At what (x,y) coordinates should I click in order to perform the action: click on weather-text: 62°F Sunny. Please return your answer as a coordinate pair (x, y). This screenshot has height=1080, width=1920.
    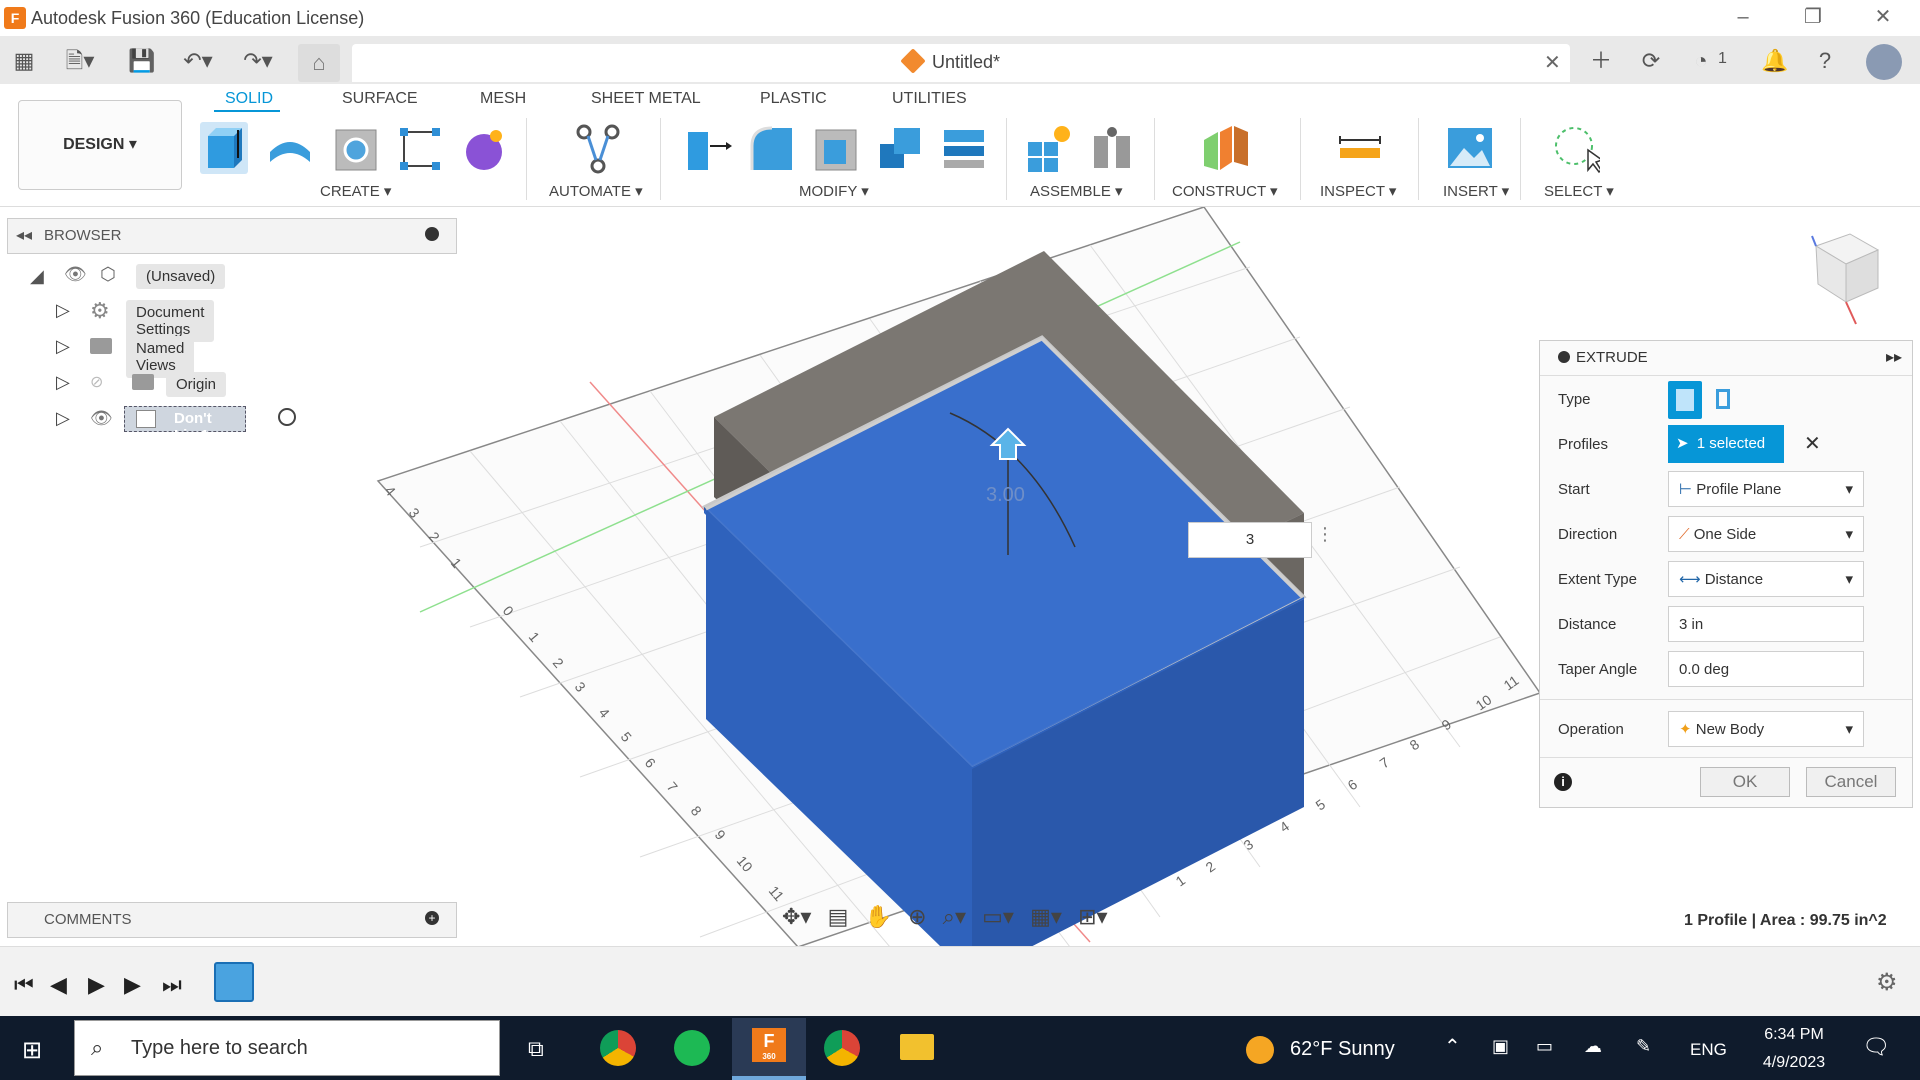
    Looking at the image, I should click on (1342, 1049).